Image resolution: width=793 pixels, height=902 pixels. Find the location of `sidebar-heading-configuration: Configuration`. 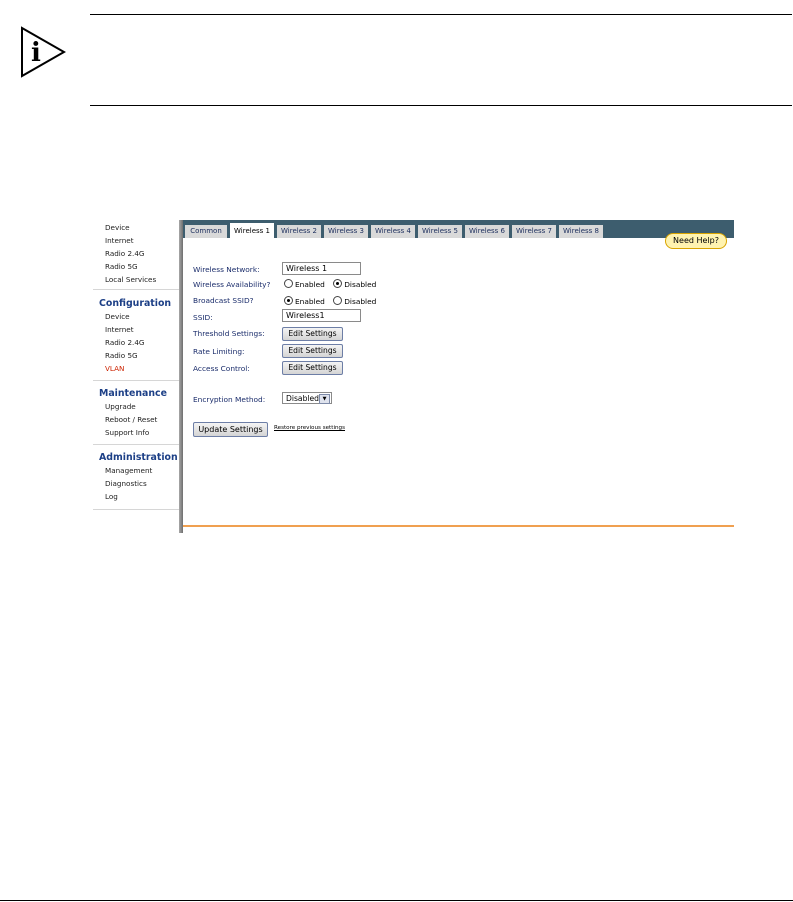

sidebar-heading-configuration: Configuration is located at coordinates (135, 303).